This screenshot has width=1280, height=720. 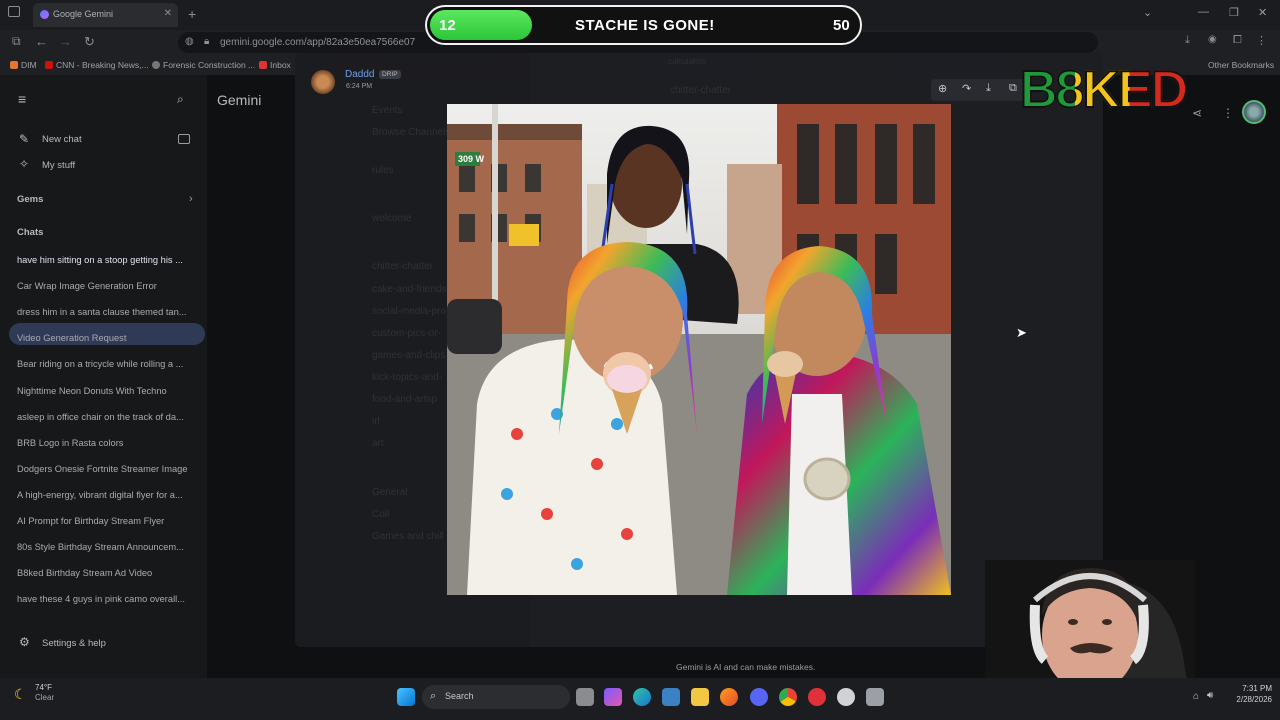 I want to click on stream-goal-bar: 12 STACHE IS GONE! 50, so click(x=643, y=25).